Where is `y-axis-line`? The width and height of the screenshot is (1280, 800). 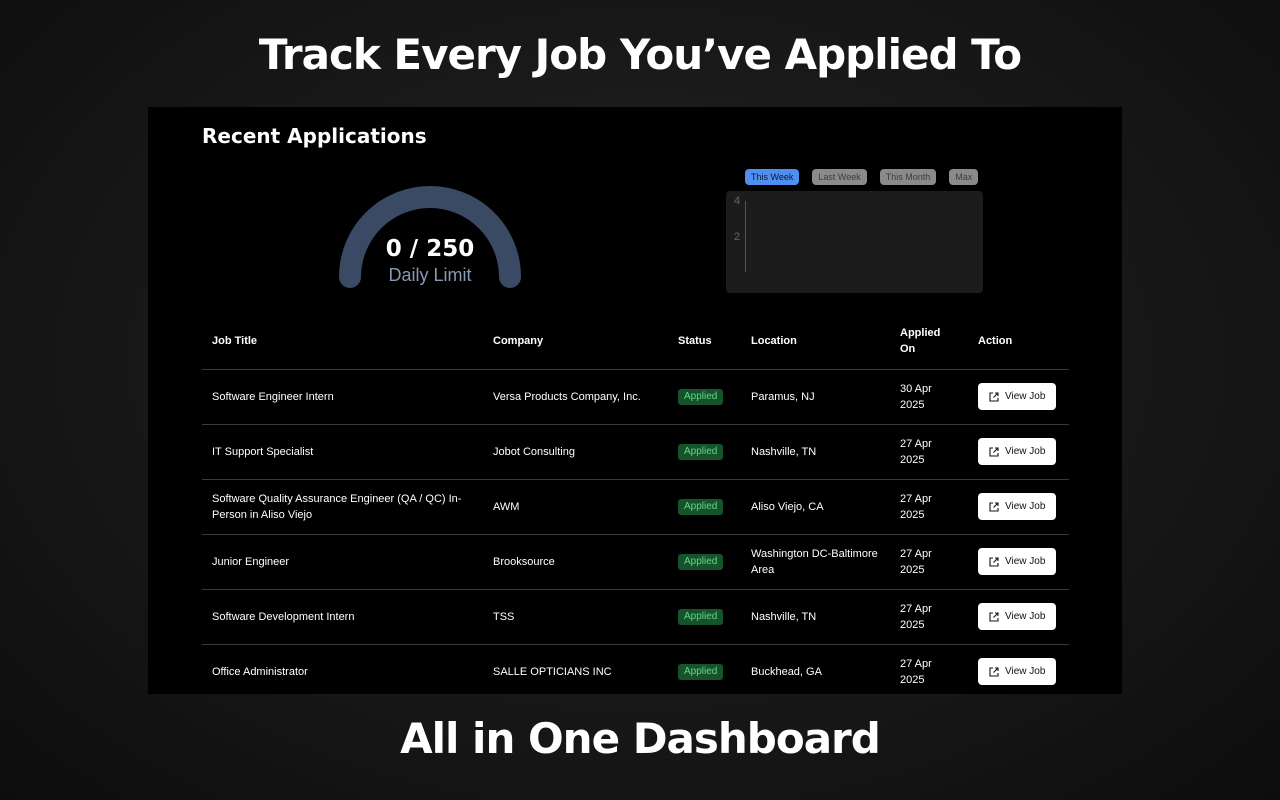
y-axis-line is located at coordinates (745, 236).